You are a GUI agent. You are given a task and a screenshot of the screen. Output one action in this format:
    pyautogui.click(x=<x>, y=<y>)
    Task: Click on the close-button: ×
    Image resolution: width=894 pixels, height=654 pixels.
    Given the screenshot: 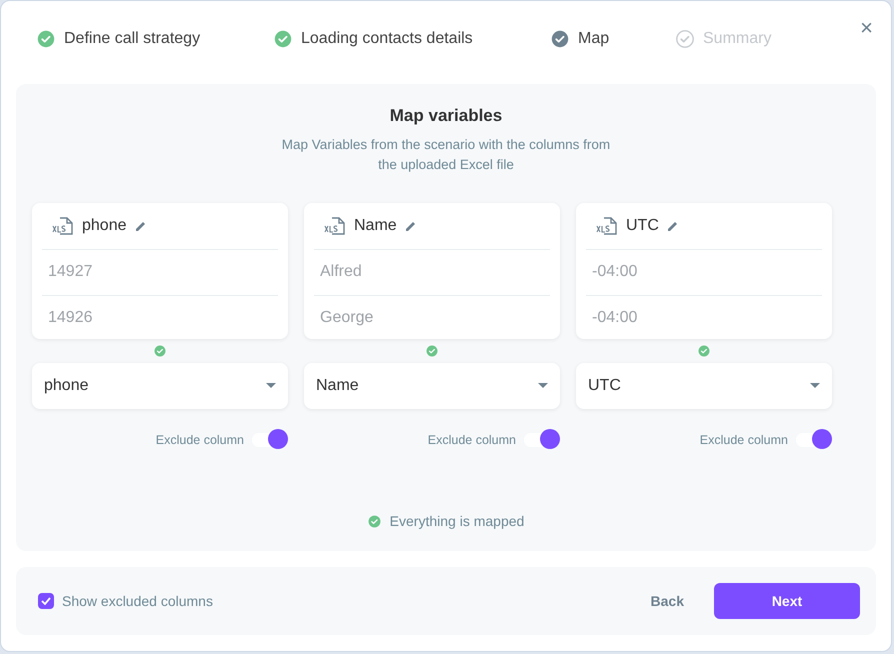 What is the action you would take?
    pyautogui.click(x=866, y=28)
    